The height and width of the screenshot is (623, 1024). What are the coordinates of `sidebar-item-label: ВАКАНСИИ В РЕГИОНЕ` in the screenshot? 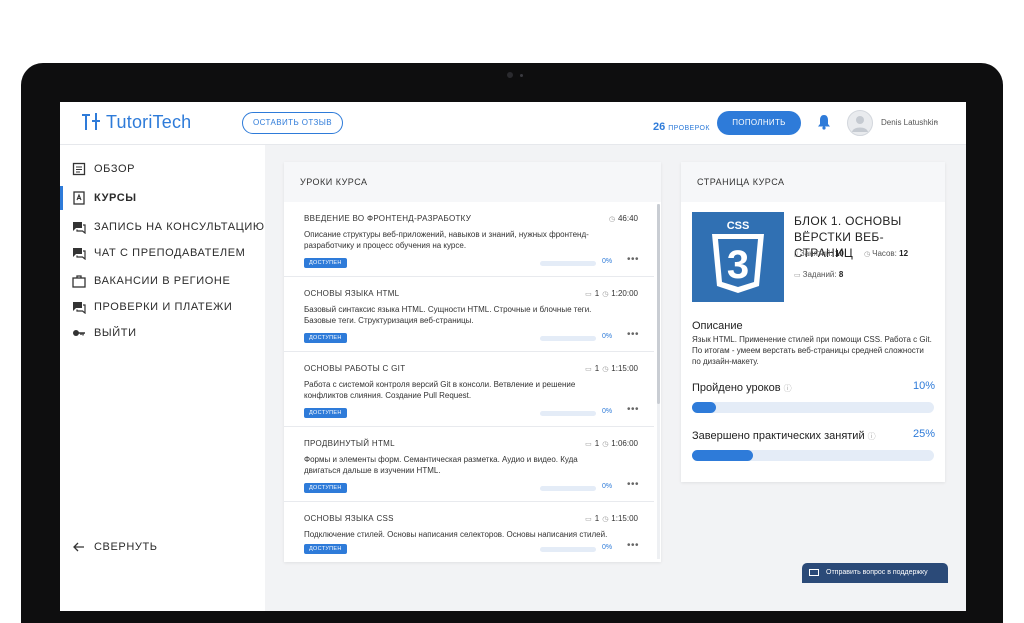 It's located at (162, 281).